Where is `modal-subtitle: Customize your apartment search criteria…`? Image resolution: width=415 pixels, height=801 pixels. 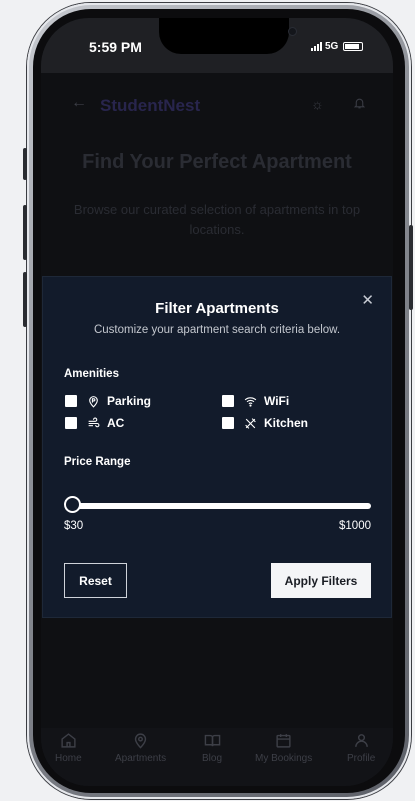
modal-subtitle: Customize your apartment search criteria… is located at coordinates (217, 330).